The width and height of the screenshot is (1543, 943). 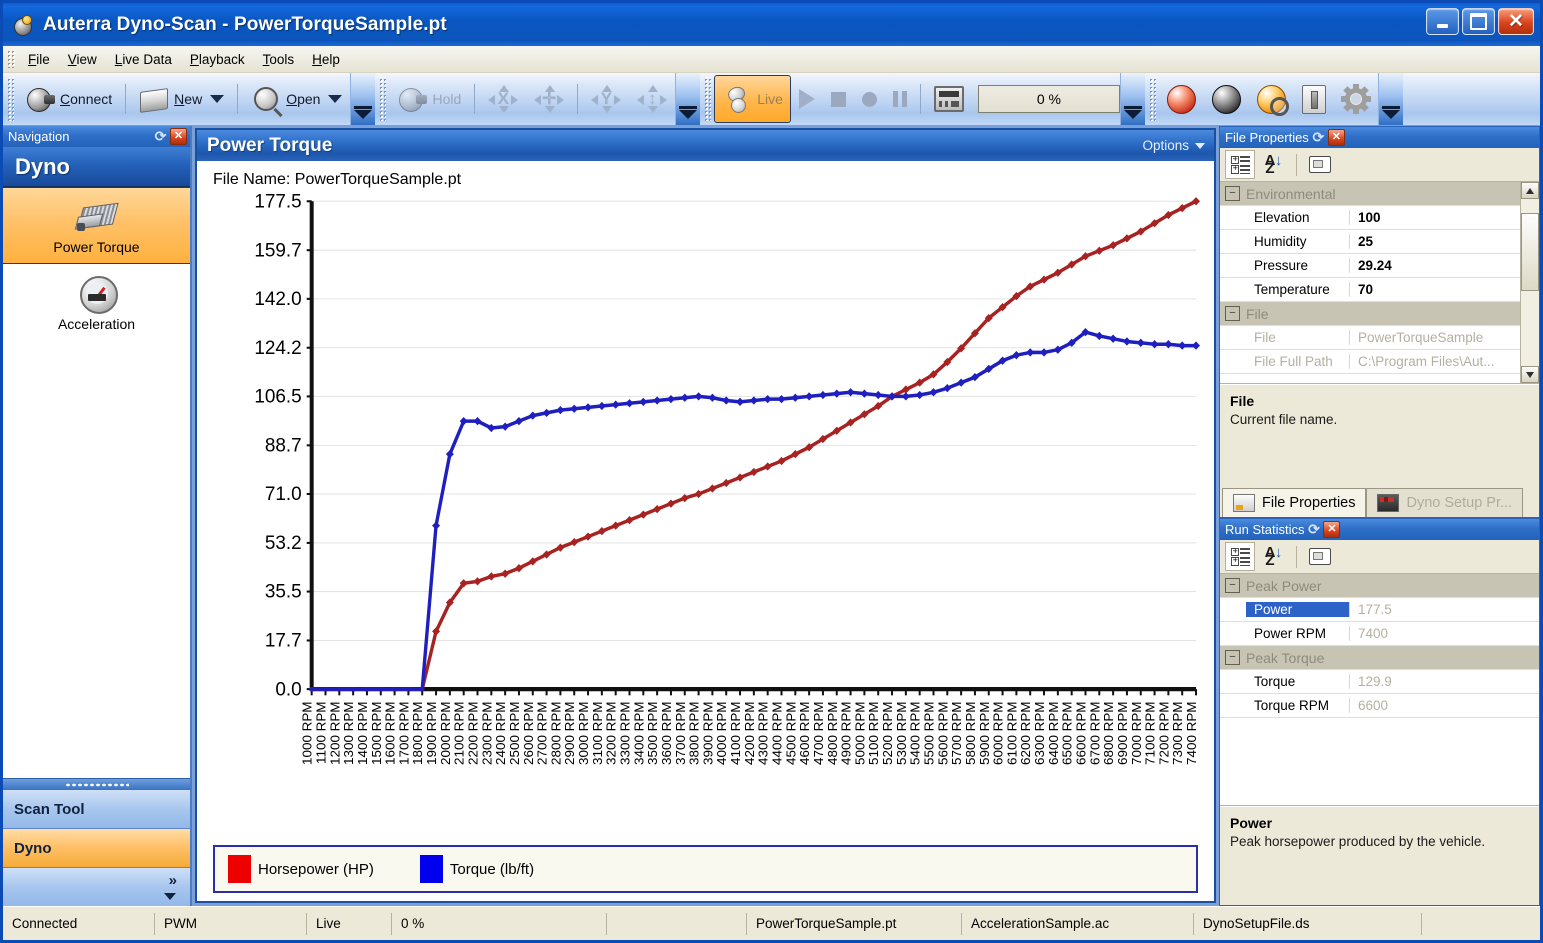 I want to click on rs-alphabetical-sort-button: A Z ↓, so click(x=1273, y=556).